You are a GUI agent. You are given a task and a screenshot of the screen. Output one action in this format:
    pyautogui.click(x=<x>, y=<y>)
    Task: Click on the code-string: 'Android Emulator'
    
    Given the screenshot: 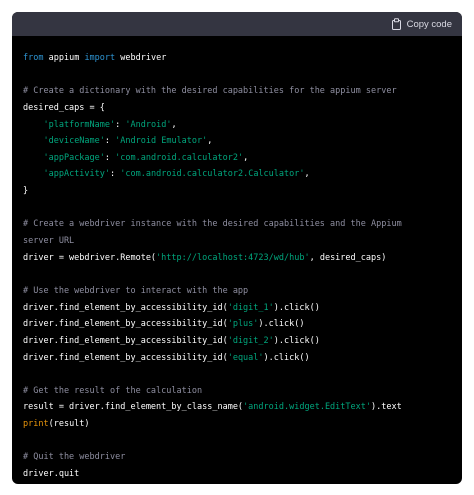 What is the action you would take?
    pyautogui.click(x=161, y=141)
    